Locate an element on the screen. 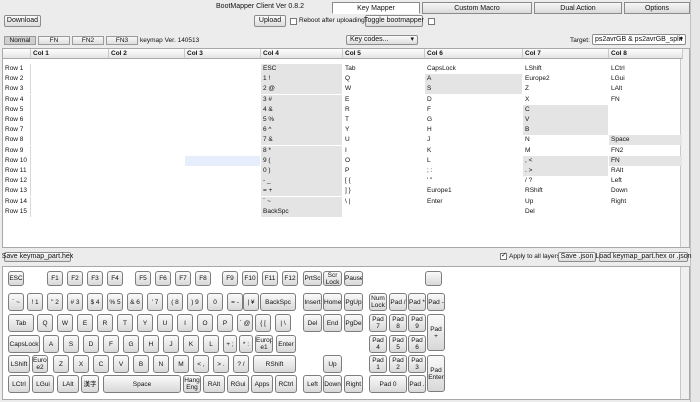 Image resolution: width=700 pixels, height=402 pixels. grid-cell: LShift is located at coordinates (565, 69).